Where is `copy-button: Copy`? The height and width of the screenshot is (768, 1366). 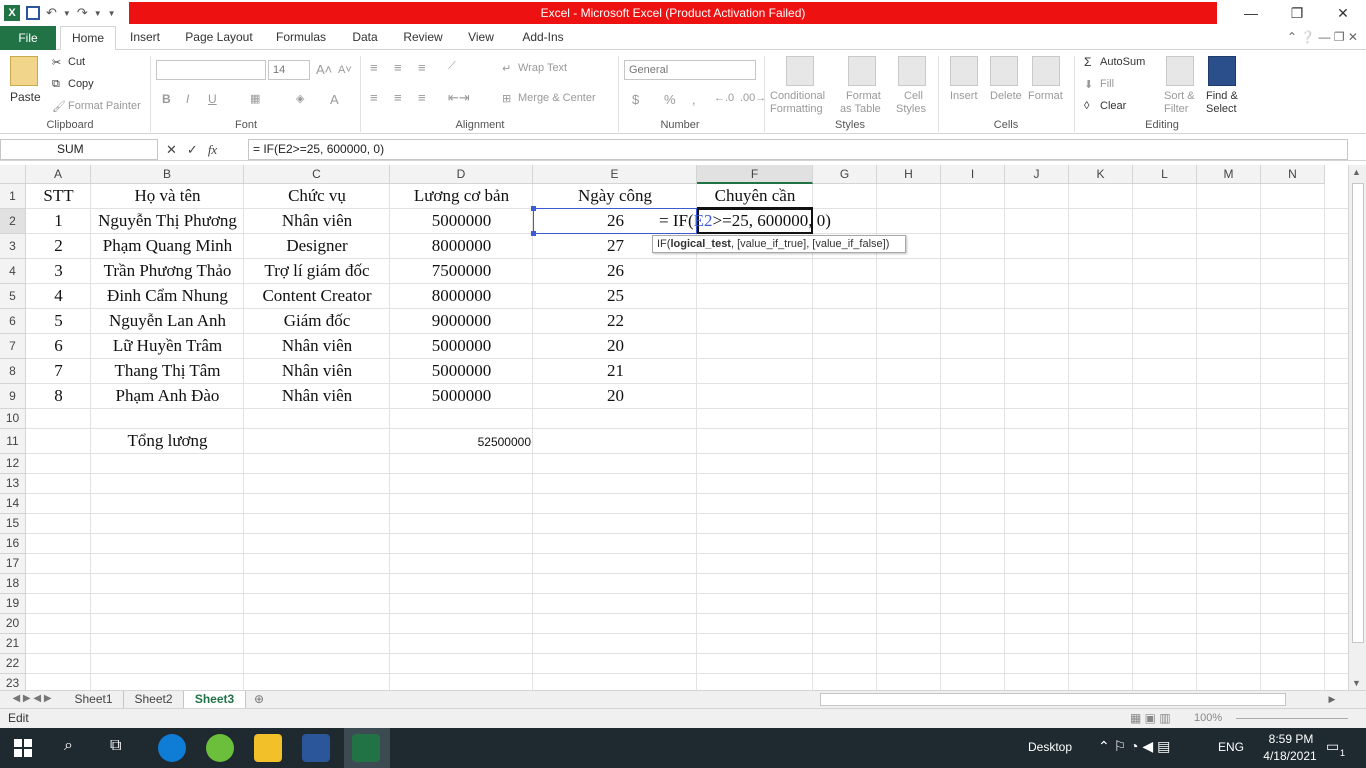 copy-button: Copy is located at coordinates (81, 84).